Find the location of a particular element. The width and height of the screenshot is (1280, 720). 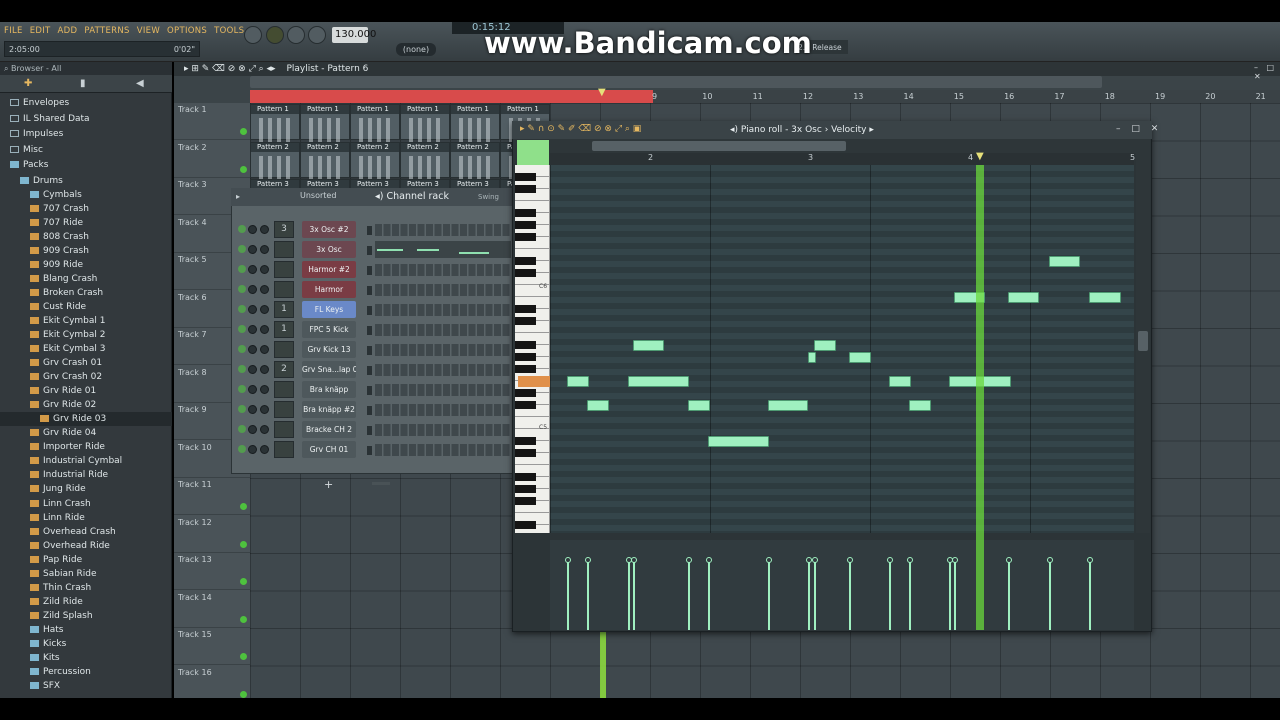

add-channel-button: + is located at coordinates (328, 484).